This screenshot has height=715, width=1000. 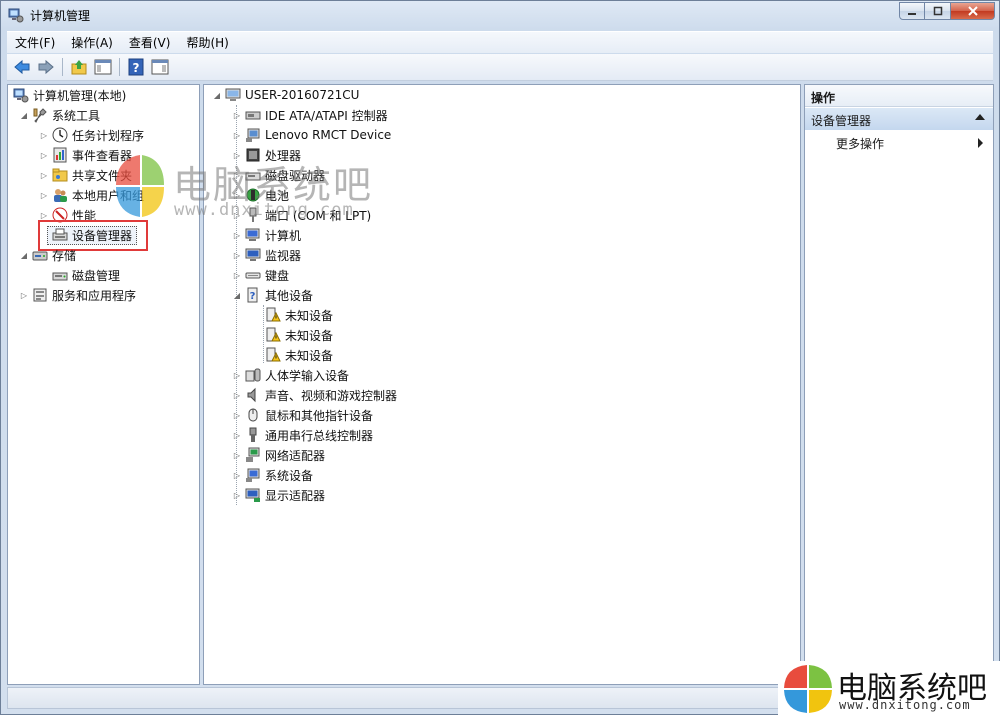 I want to click on device-category: ▷ 处理器, so click(x=266, y=155).